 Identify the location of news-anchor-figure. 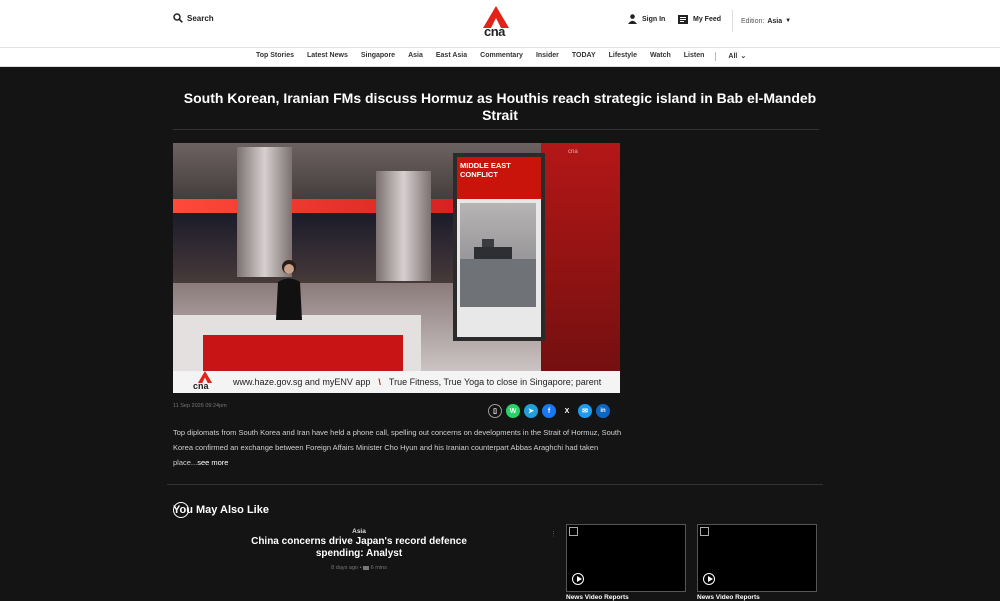
(289, 290).